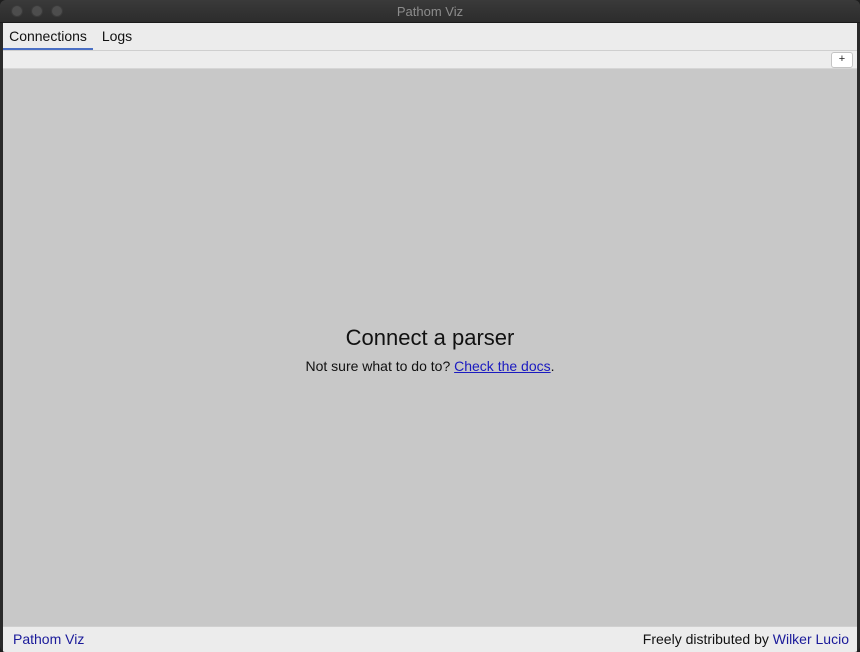 Image resolution: width=860 pixels, height=652 pixels. I want to click on window-title: Pathom Viz, so click(430, 11).